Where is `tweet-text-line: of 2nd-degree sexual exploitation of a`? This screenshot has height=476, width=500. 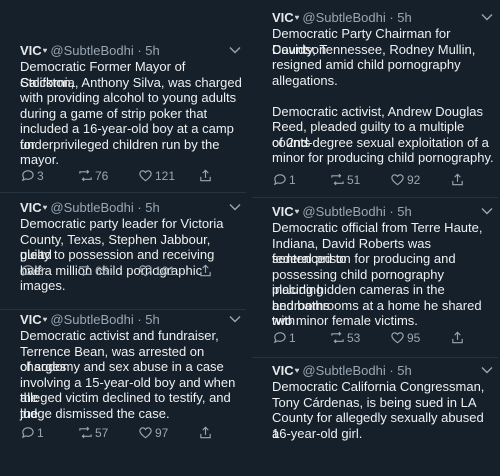
tweet-text-line: of 2nd-degree sexual exploitation of a is located at coordinates (380, 142).